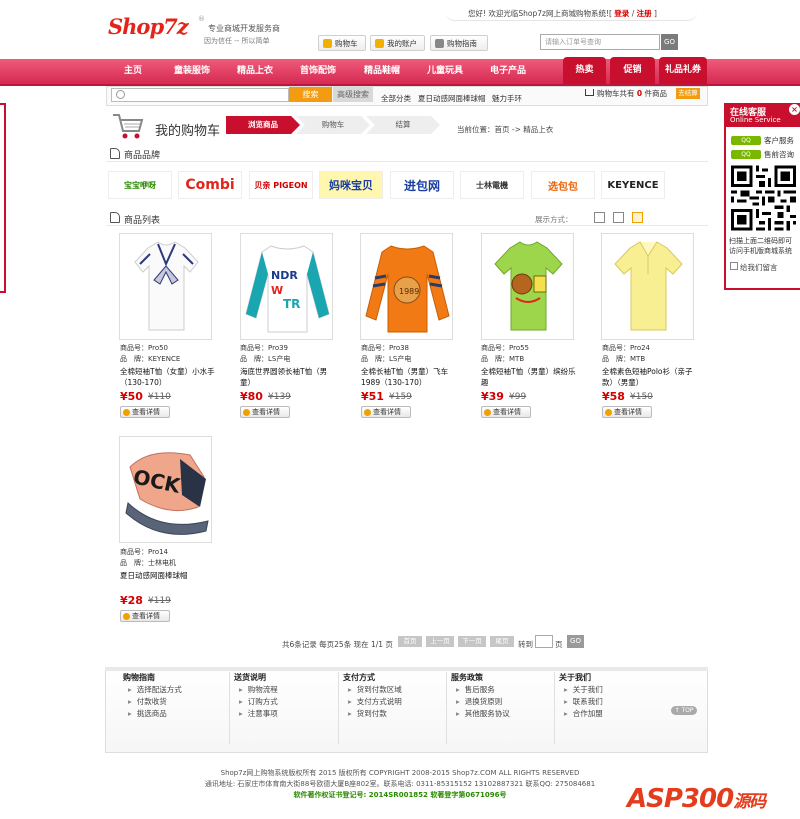 The height and width of the screenshot is (819, 800). What do you see at coordinates (583, 701) in the screenshot?
I see `help-link: 联系我们` at bounding box center [583, 701].